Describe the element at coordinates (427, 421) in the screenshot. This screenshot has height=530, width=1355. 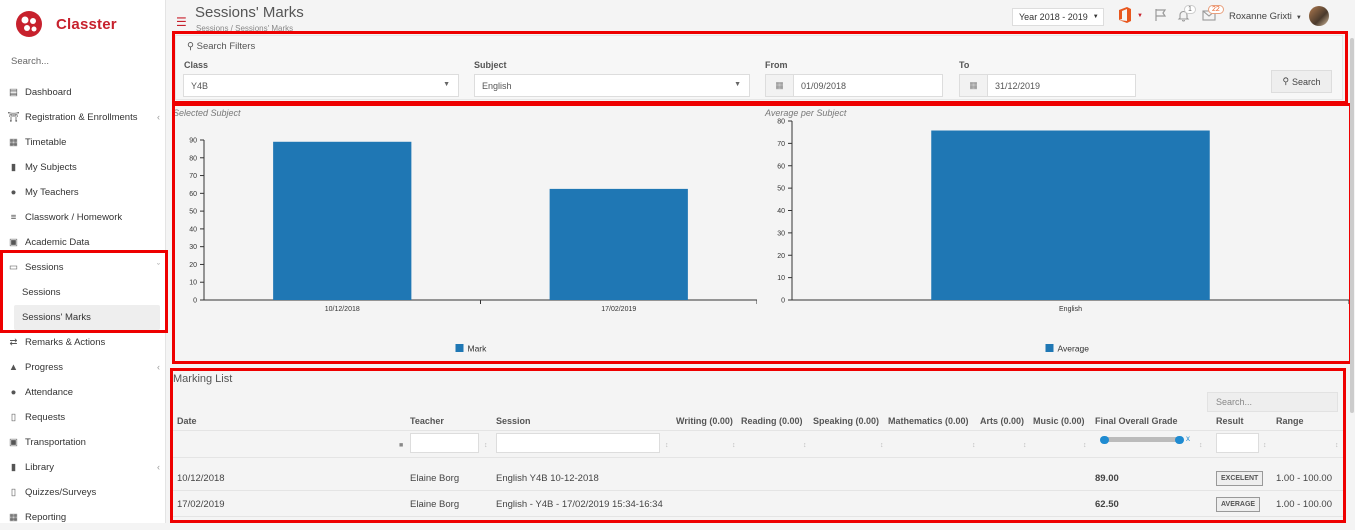
I see `column-header-teacher: Teacher` at that location.